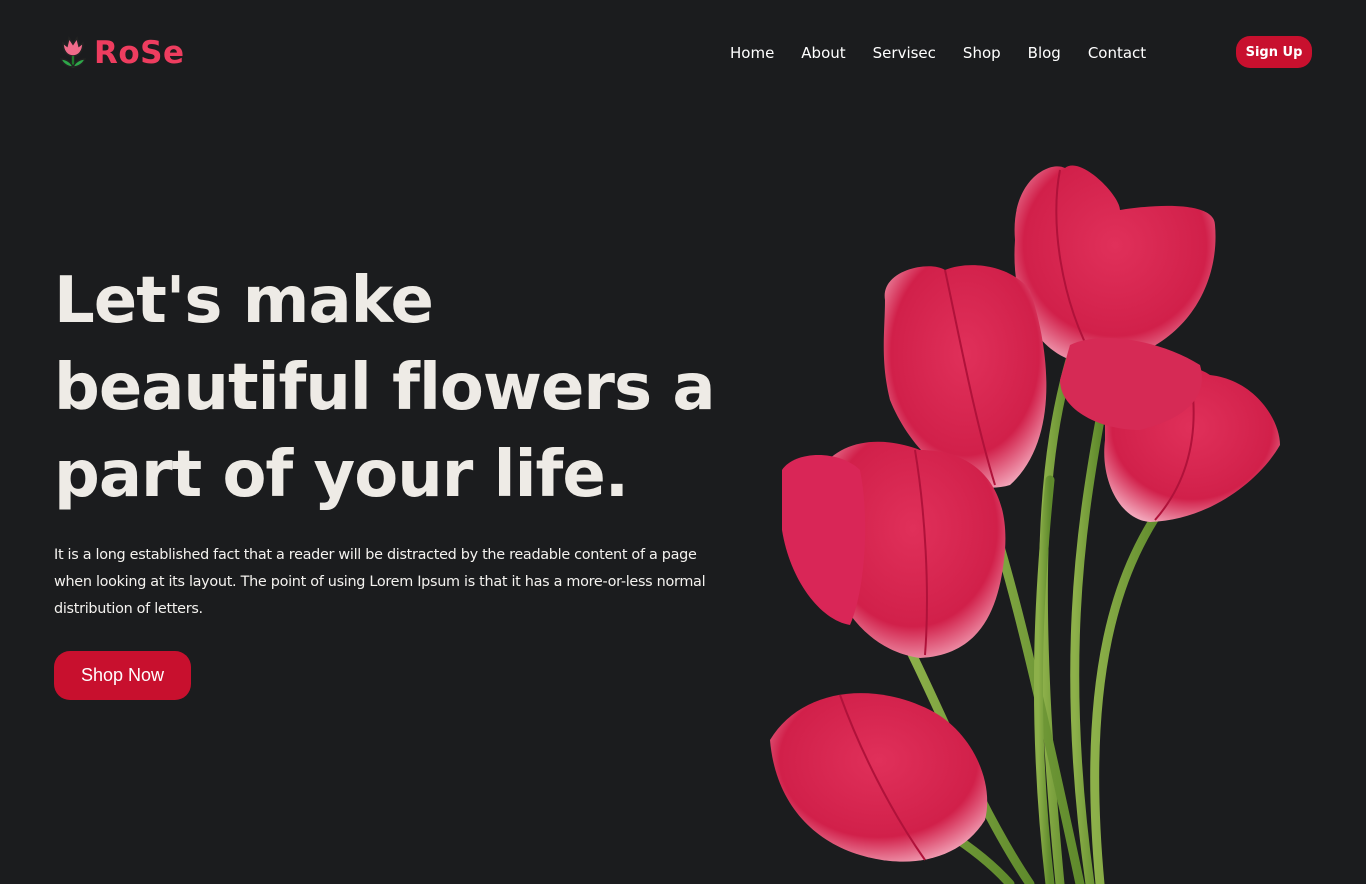  Describe the element at coordinates (1274, 52) in the screenshot. I see `sign-up-button: Sign Up` at that location.